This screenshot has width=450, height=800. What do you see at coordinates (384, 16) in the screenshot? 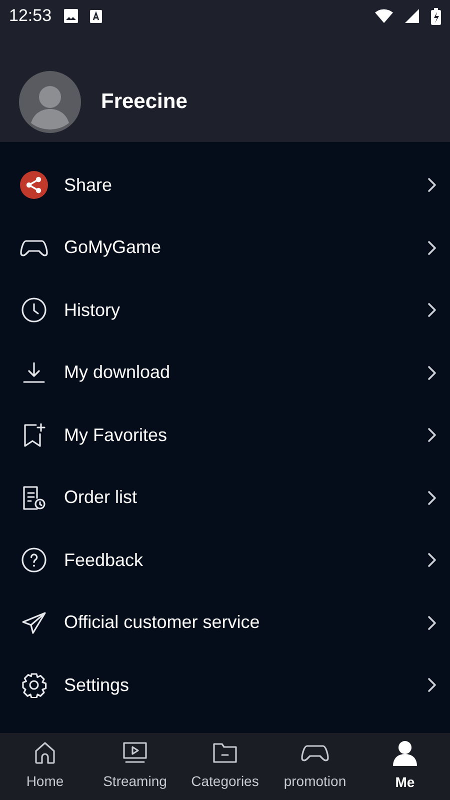
I see `wifi-icon` at bounding box center [384, 16].